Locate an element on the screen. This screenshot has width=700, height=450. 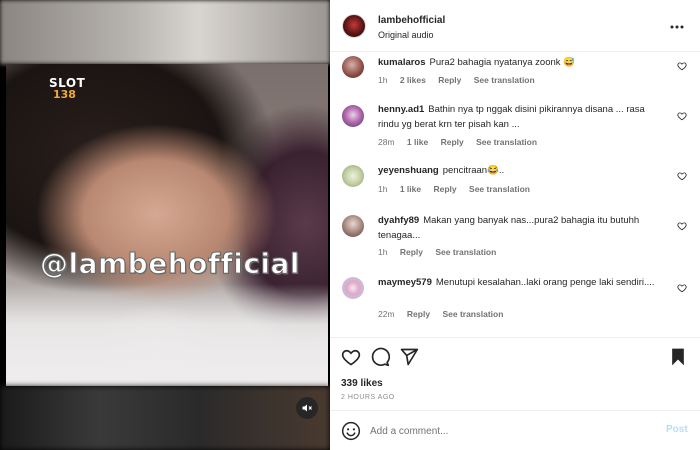
watermark-text: @lambehofficial is located at coordinates (170, 264).